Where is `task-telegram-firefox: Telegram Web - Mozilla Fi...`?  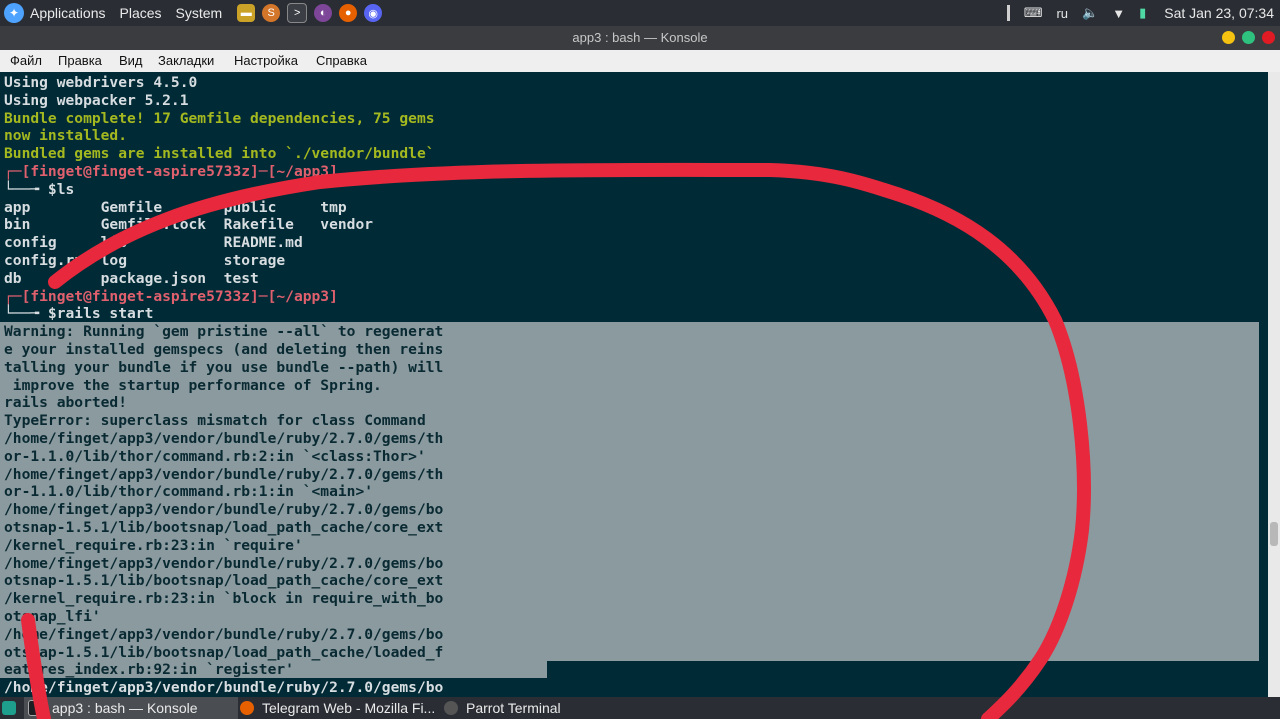
task-telegram-firefox: Telegram Web - Mozilla Fi... is located at coordinates (340, 708).